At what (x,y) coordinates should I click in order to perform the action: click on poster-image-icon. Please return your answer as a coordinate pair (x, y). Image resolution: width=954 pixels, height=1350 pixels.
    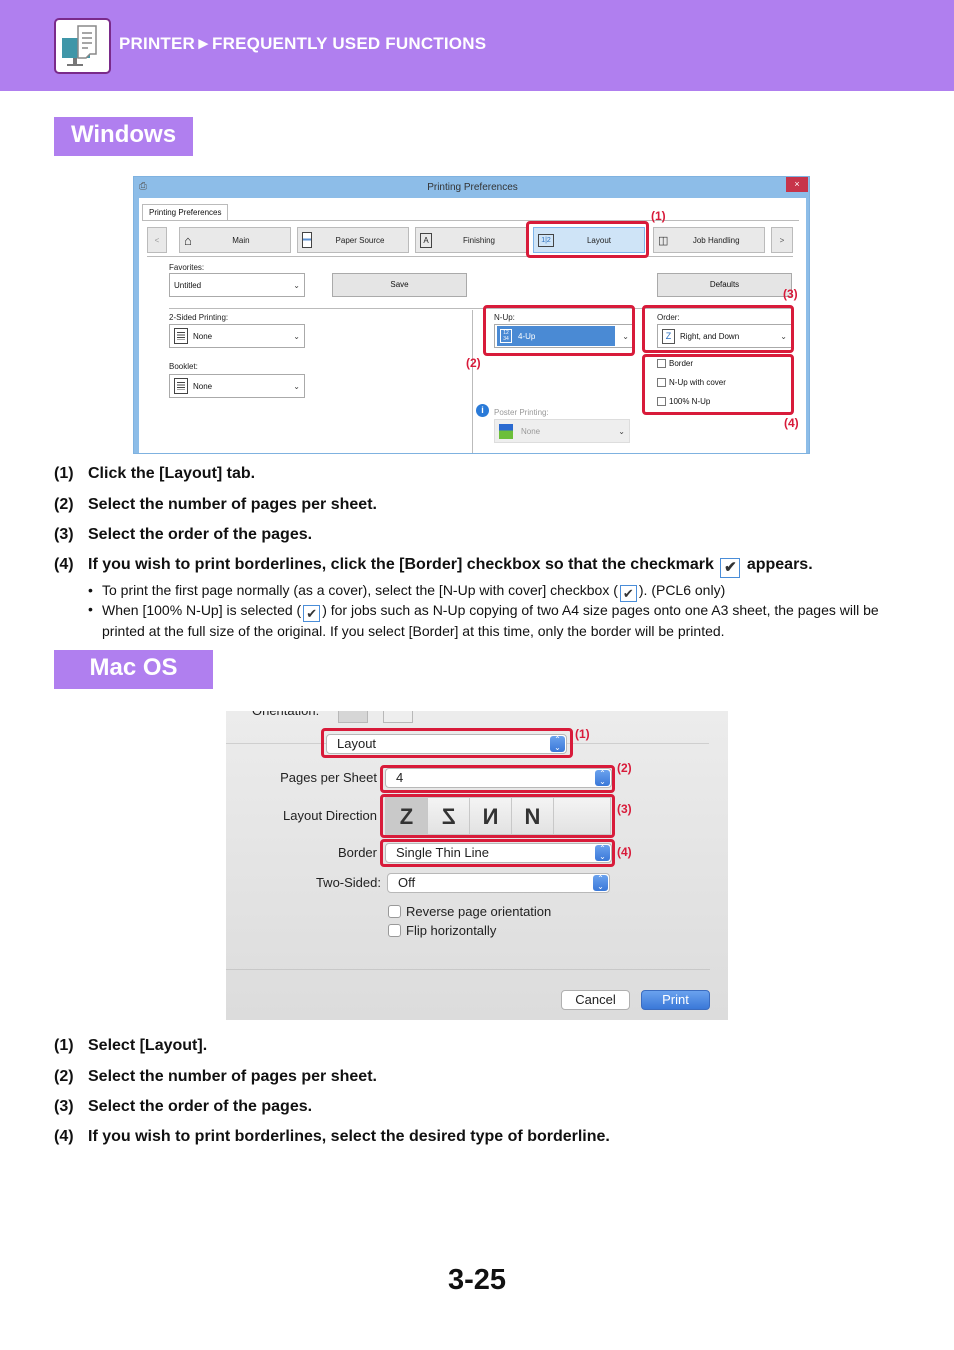
    Looking at the image, I should click on (506, 431).